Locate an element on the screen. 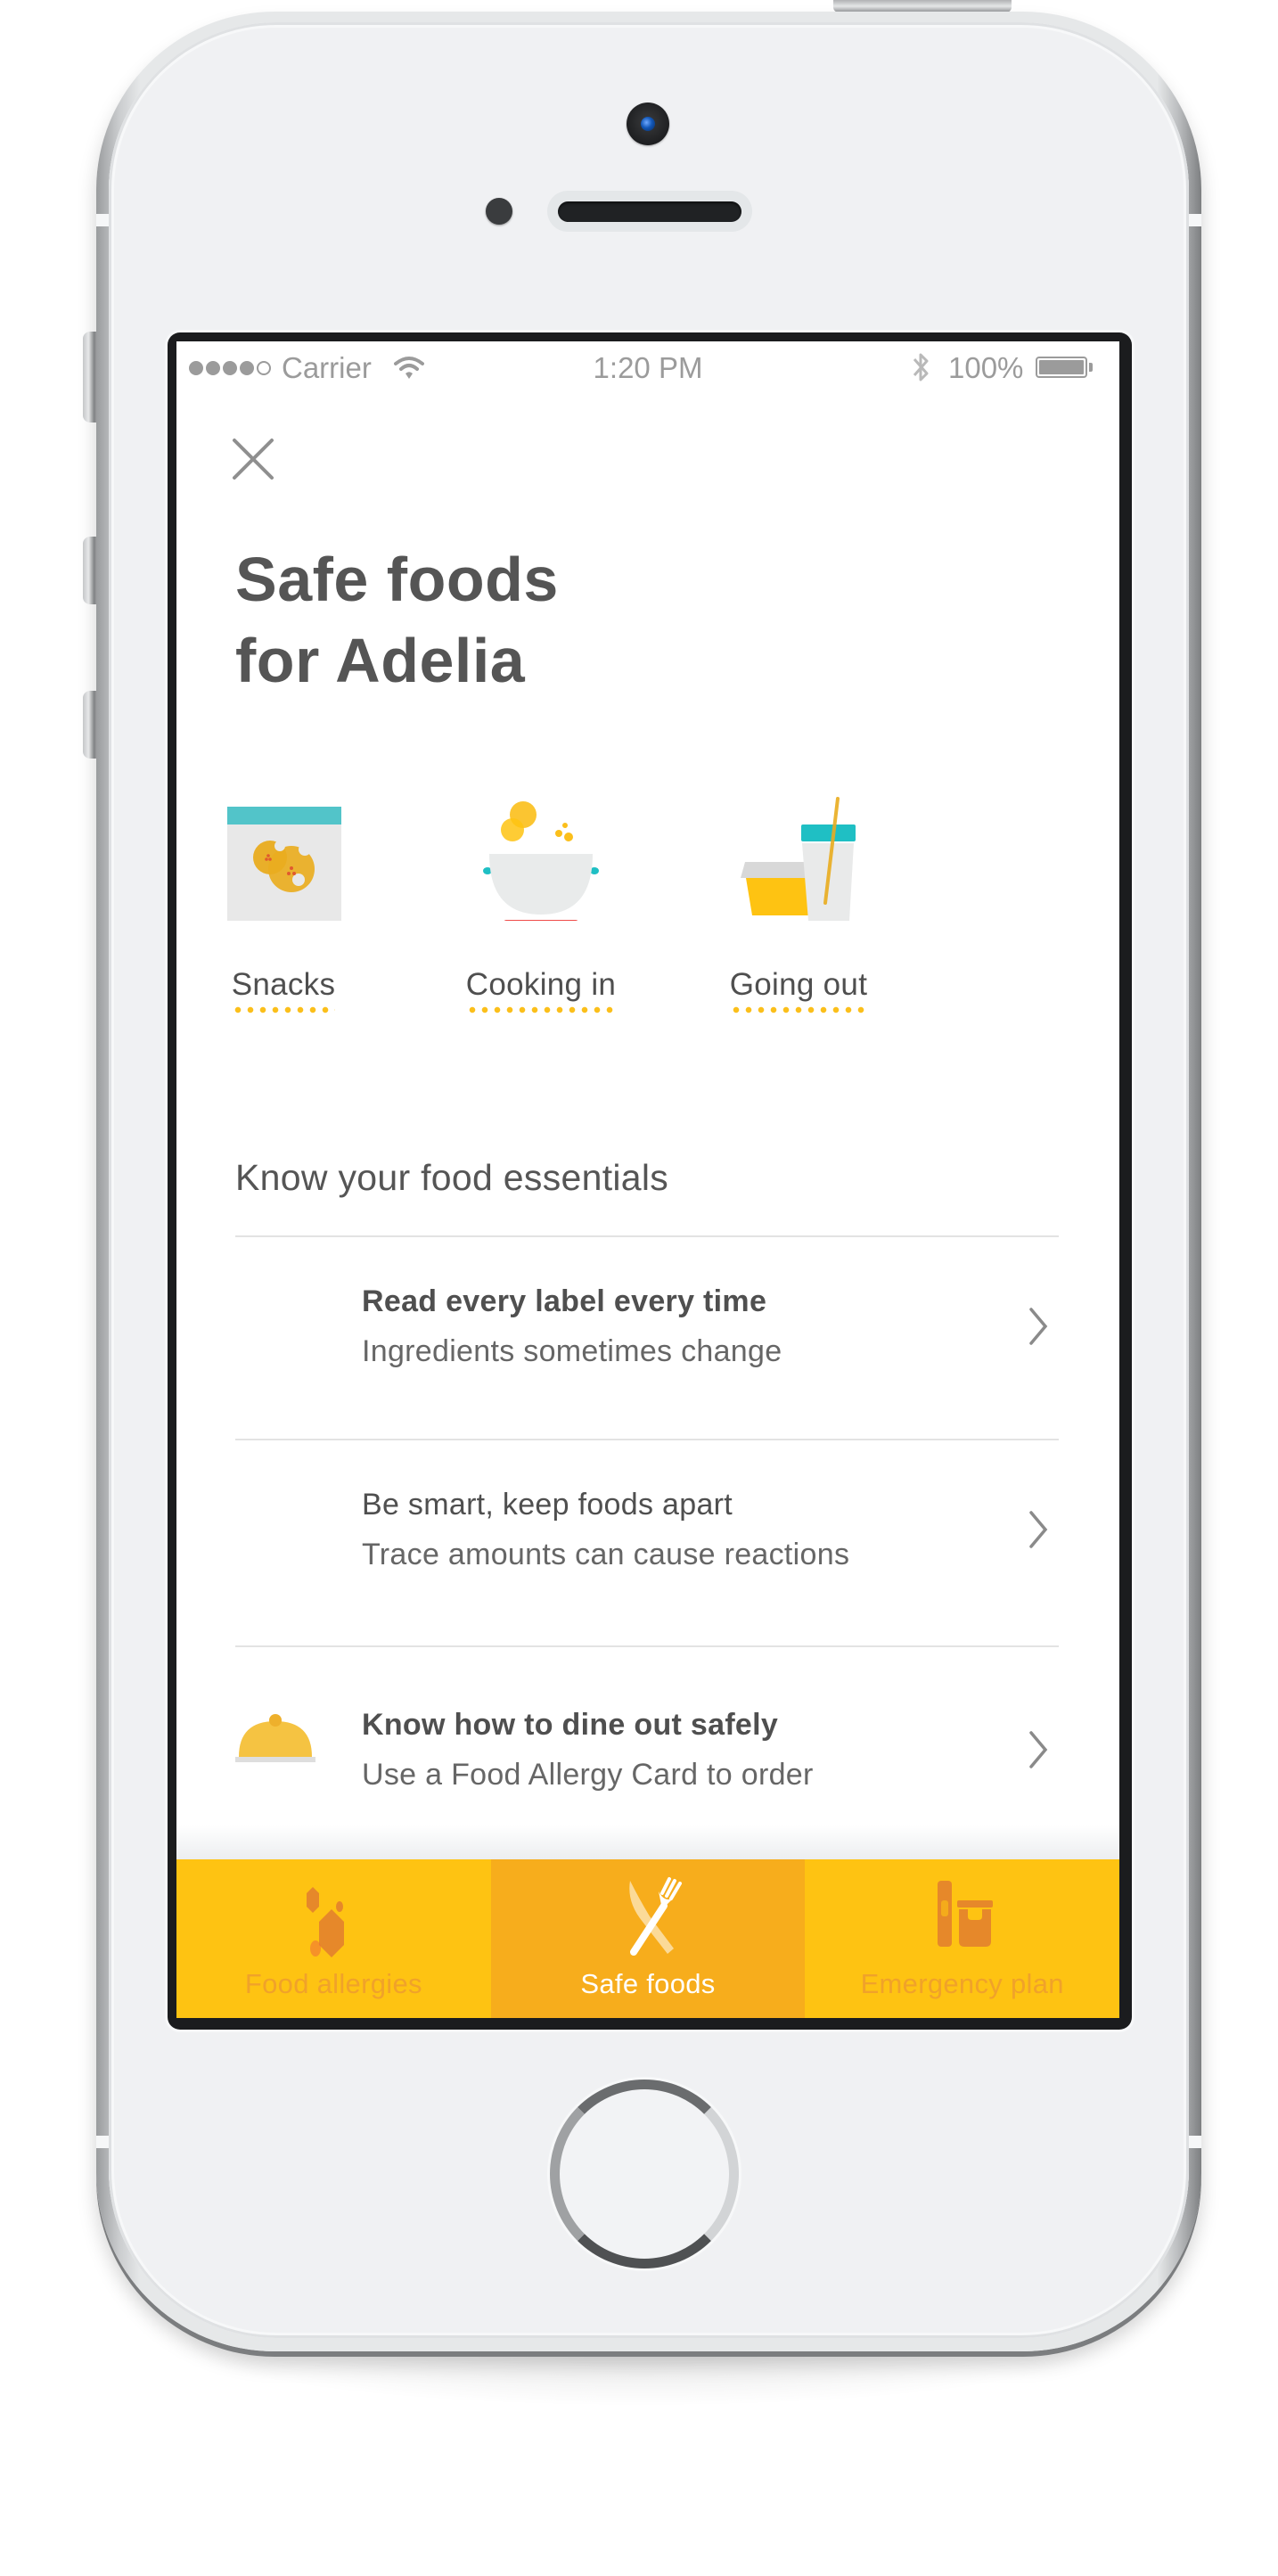 This screenshot has width=1278, height=2576. serving-cloche-icon is located at coordinates (275, 1741).